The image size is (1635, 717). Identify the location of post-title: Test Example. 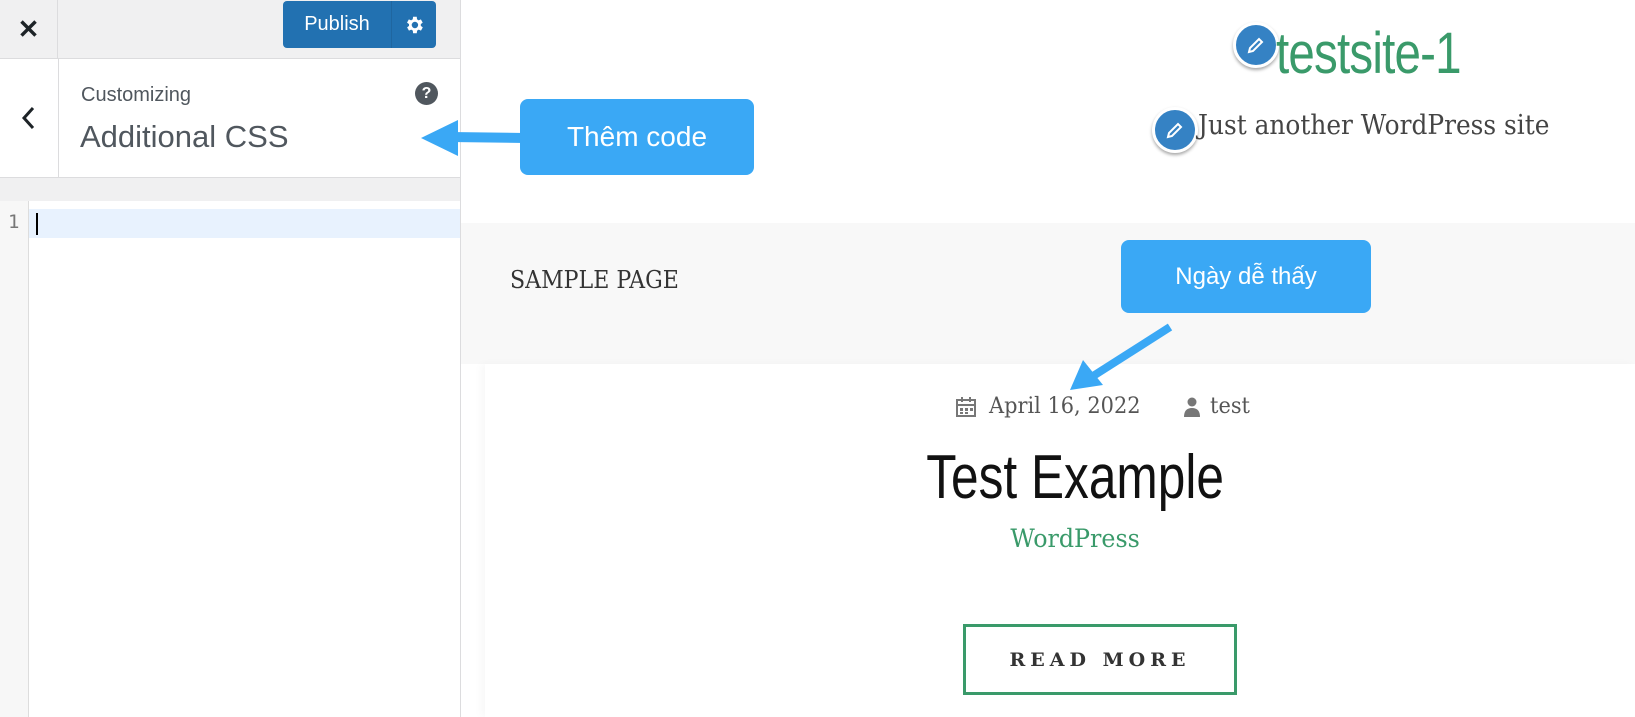
(1060, 477).